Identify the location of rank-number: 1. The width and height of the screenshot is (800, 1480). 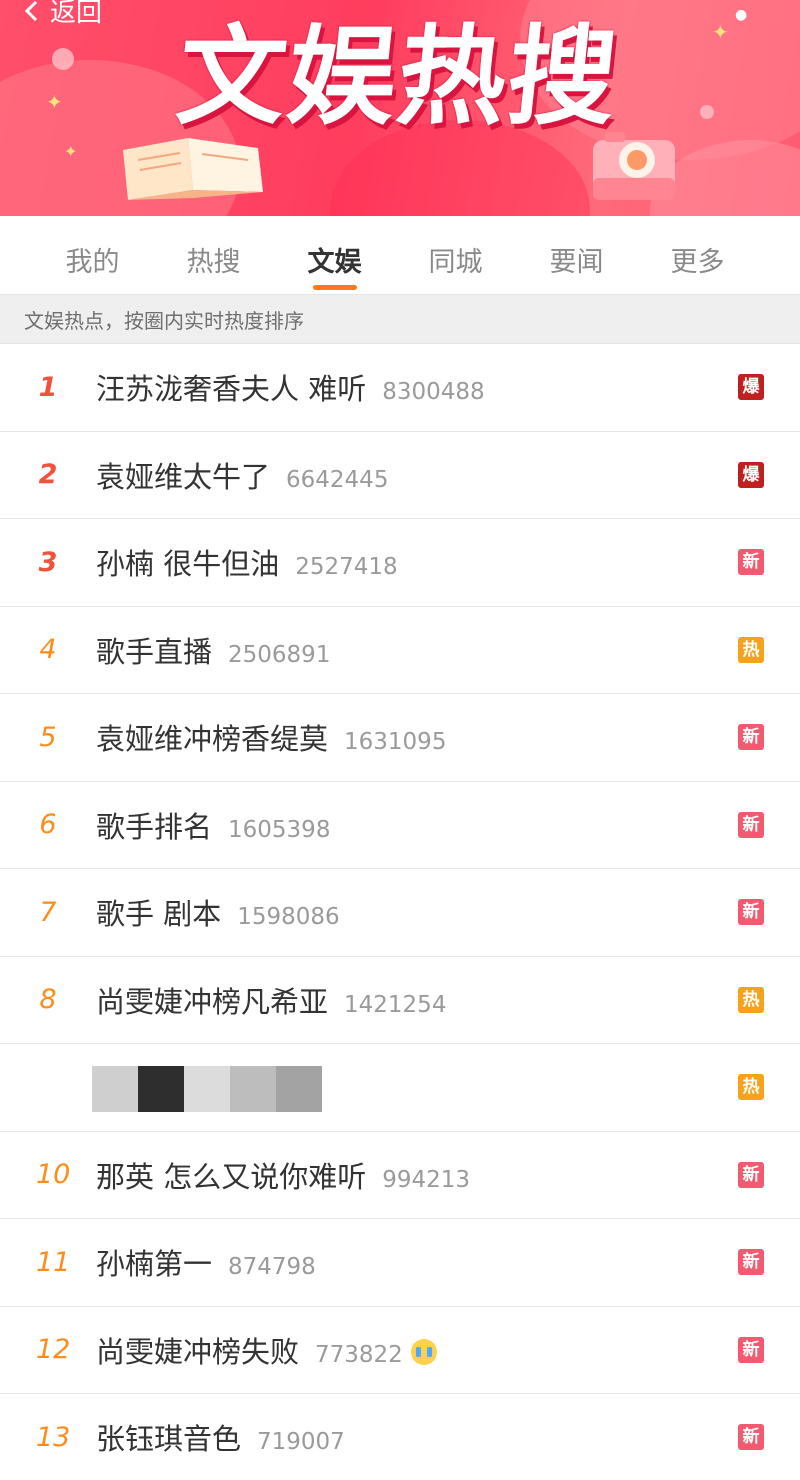
(48, 387).